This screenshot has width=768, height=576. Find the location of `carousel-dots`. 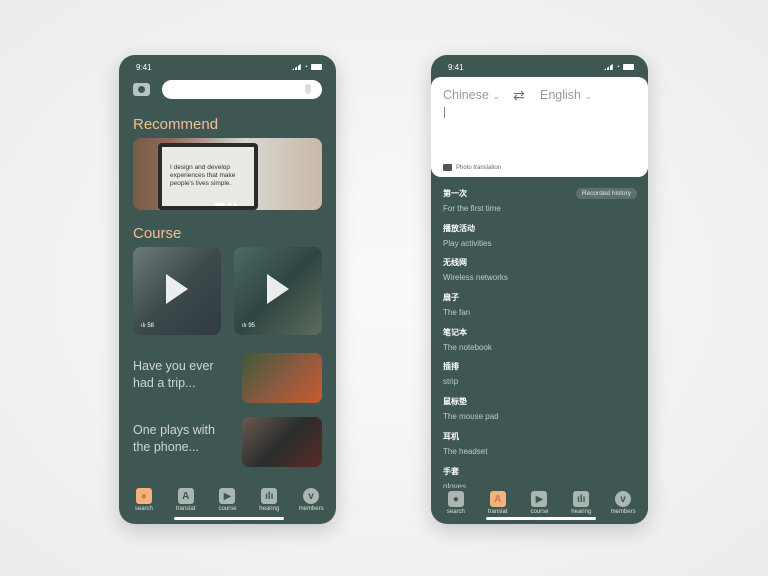

carousel-dots is located at coordinates (226, 204).